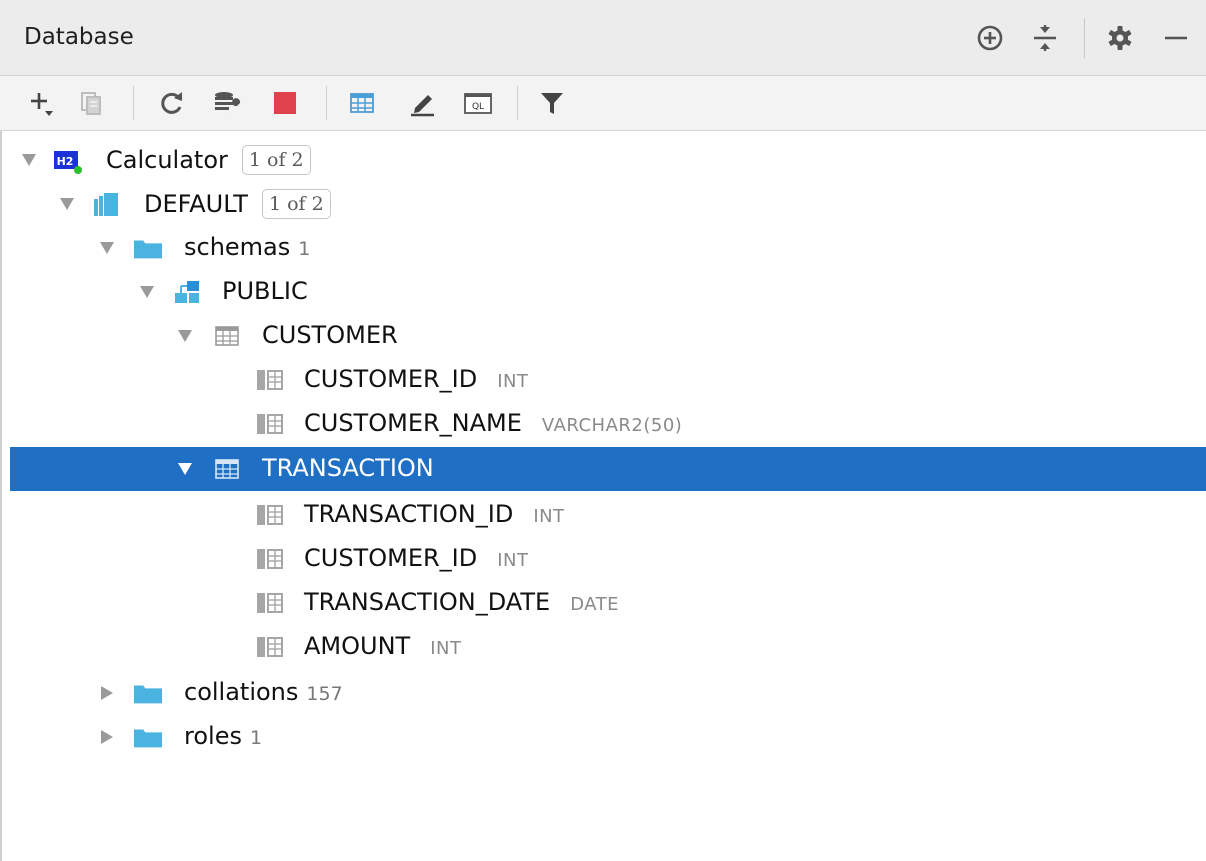  Describe the element at coordinates (603, 103) in the screenshot. I see `toolbar: QL` at that location.